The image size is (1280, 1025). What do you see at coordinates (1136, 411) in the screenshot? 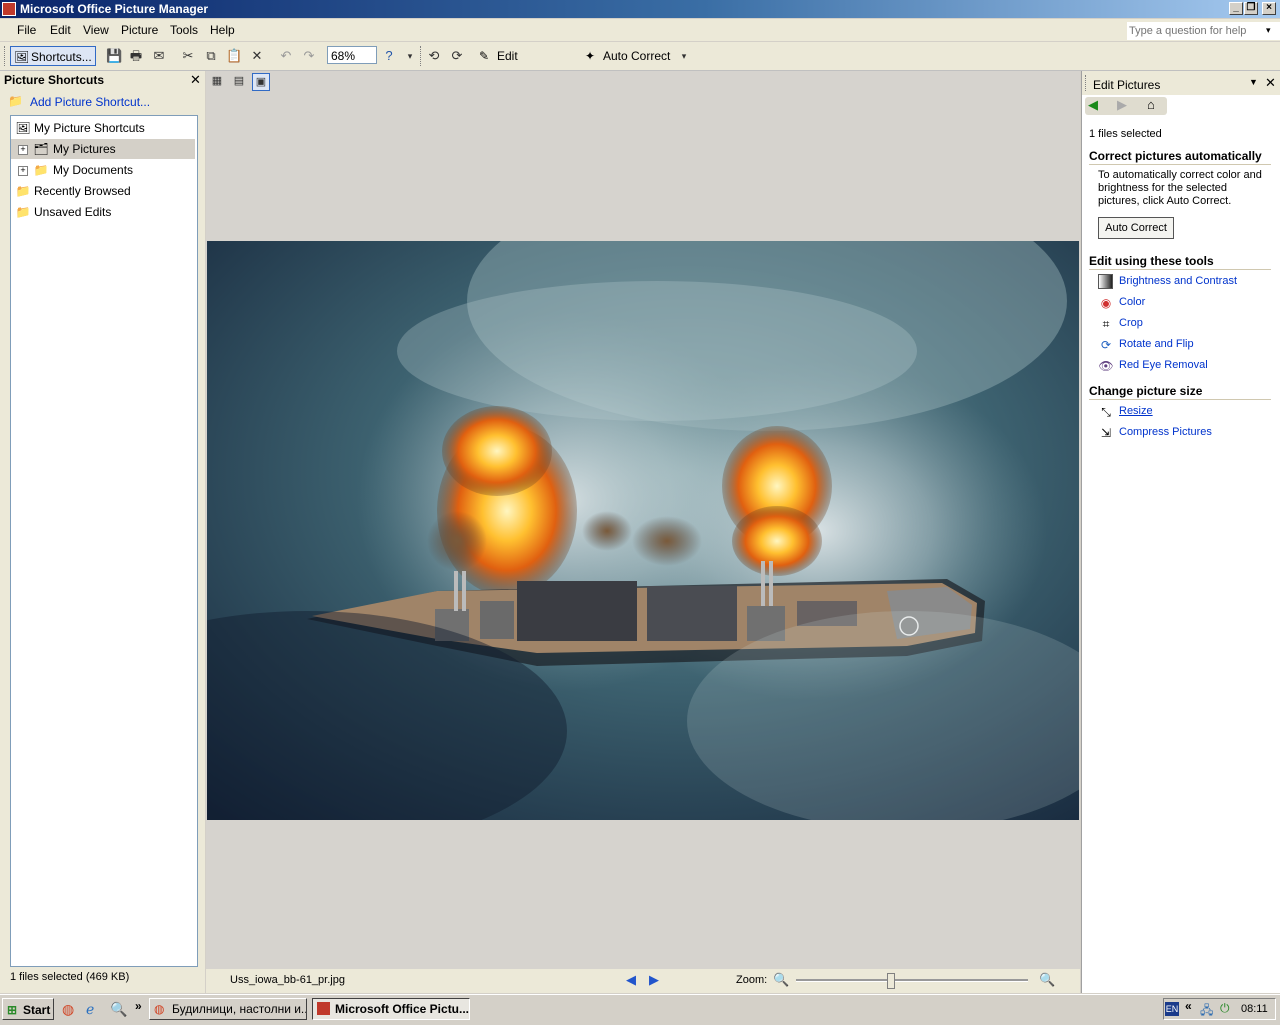
I see `resize-link: Resize` at bounding box center [1136, 411].